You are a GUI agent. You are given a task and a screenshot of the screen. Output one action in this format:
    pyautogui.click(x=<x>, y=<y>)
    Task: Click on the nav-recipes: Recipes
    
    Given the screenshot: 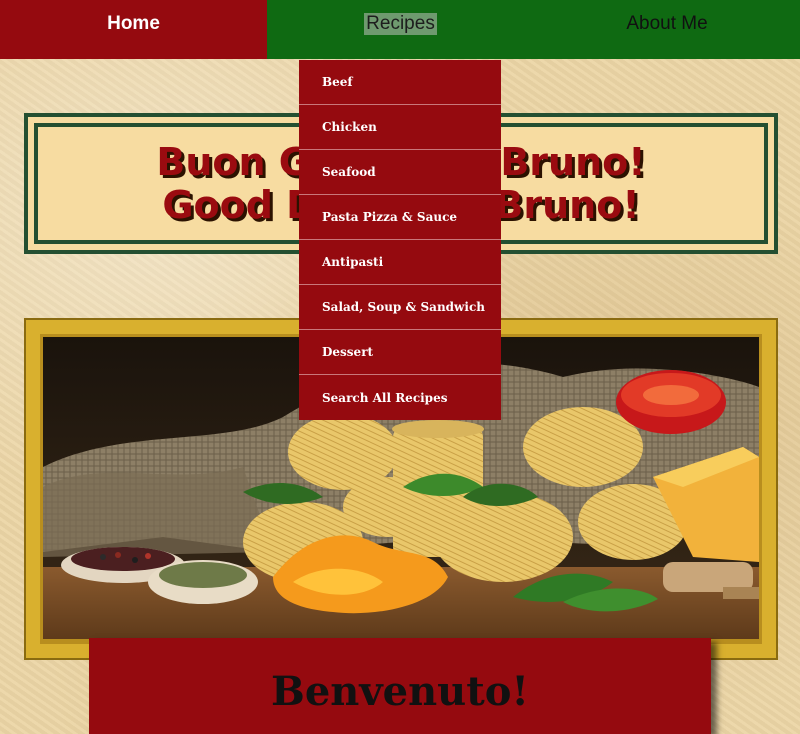 What is the action you would take?
    pyautogui.click(x=400, y=29)
    